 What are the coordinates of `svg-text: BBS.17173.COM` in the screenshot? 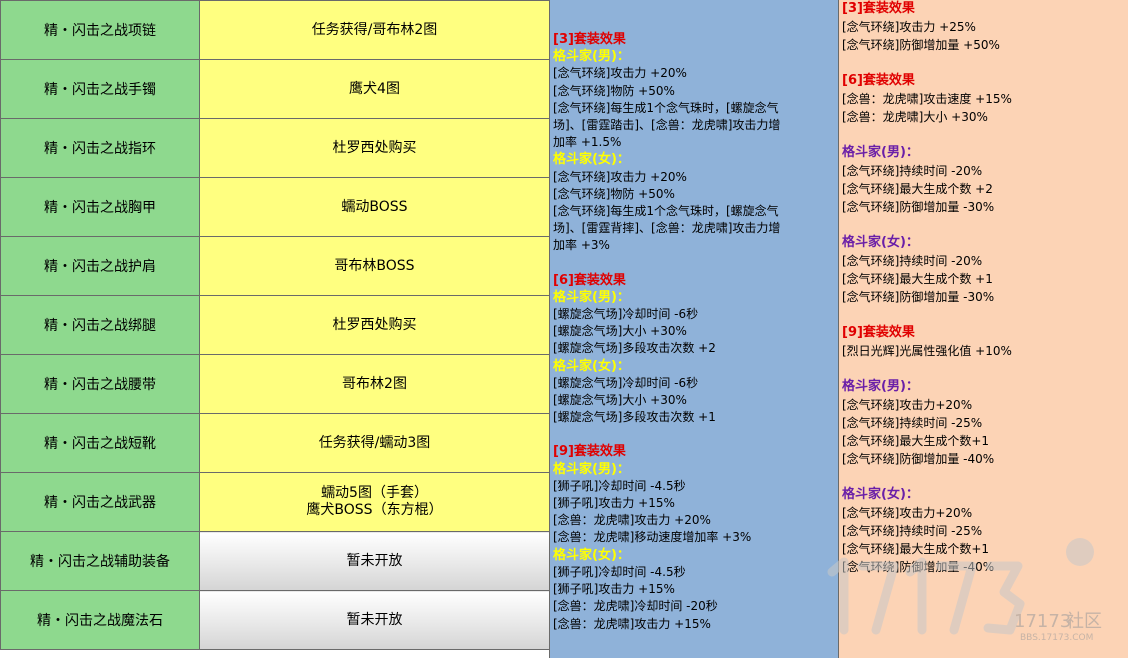 It's located at (1056, 637).